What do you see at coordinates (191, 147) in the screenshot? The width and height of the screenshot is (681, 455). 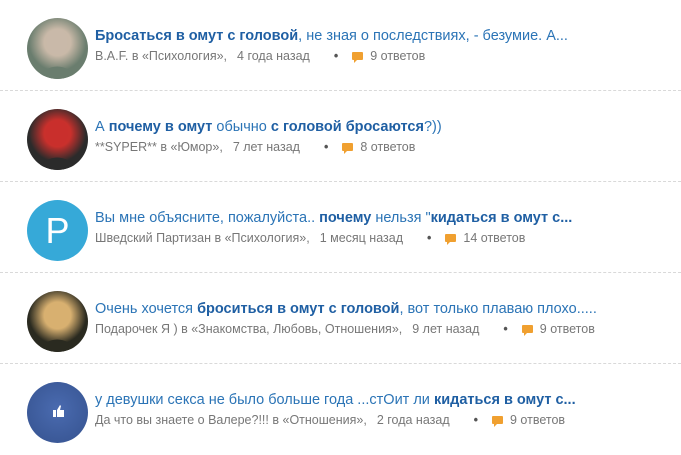 I see `category-link: в «Юмор»,` at bounding box center [191, 147].